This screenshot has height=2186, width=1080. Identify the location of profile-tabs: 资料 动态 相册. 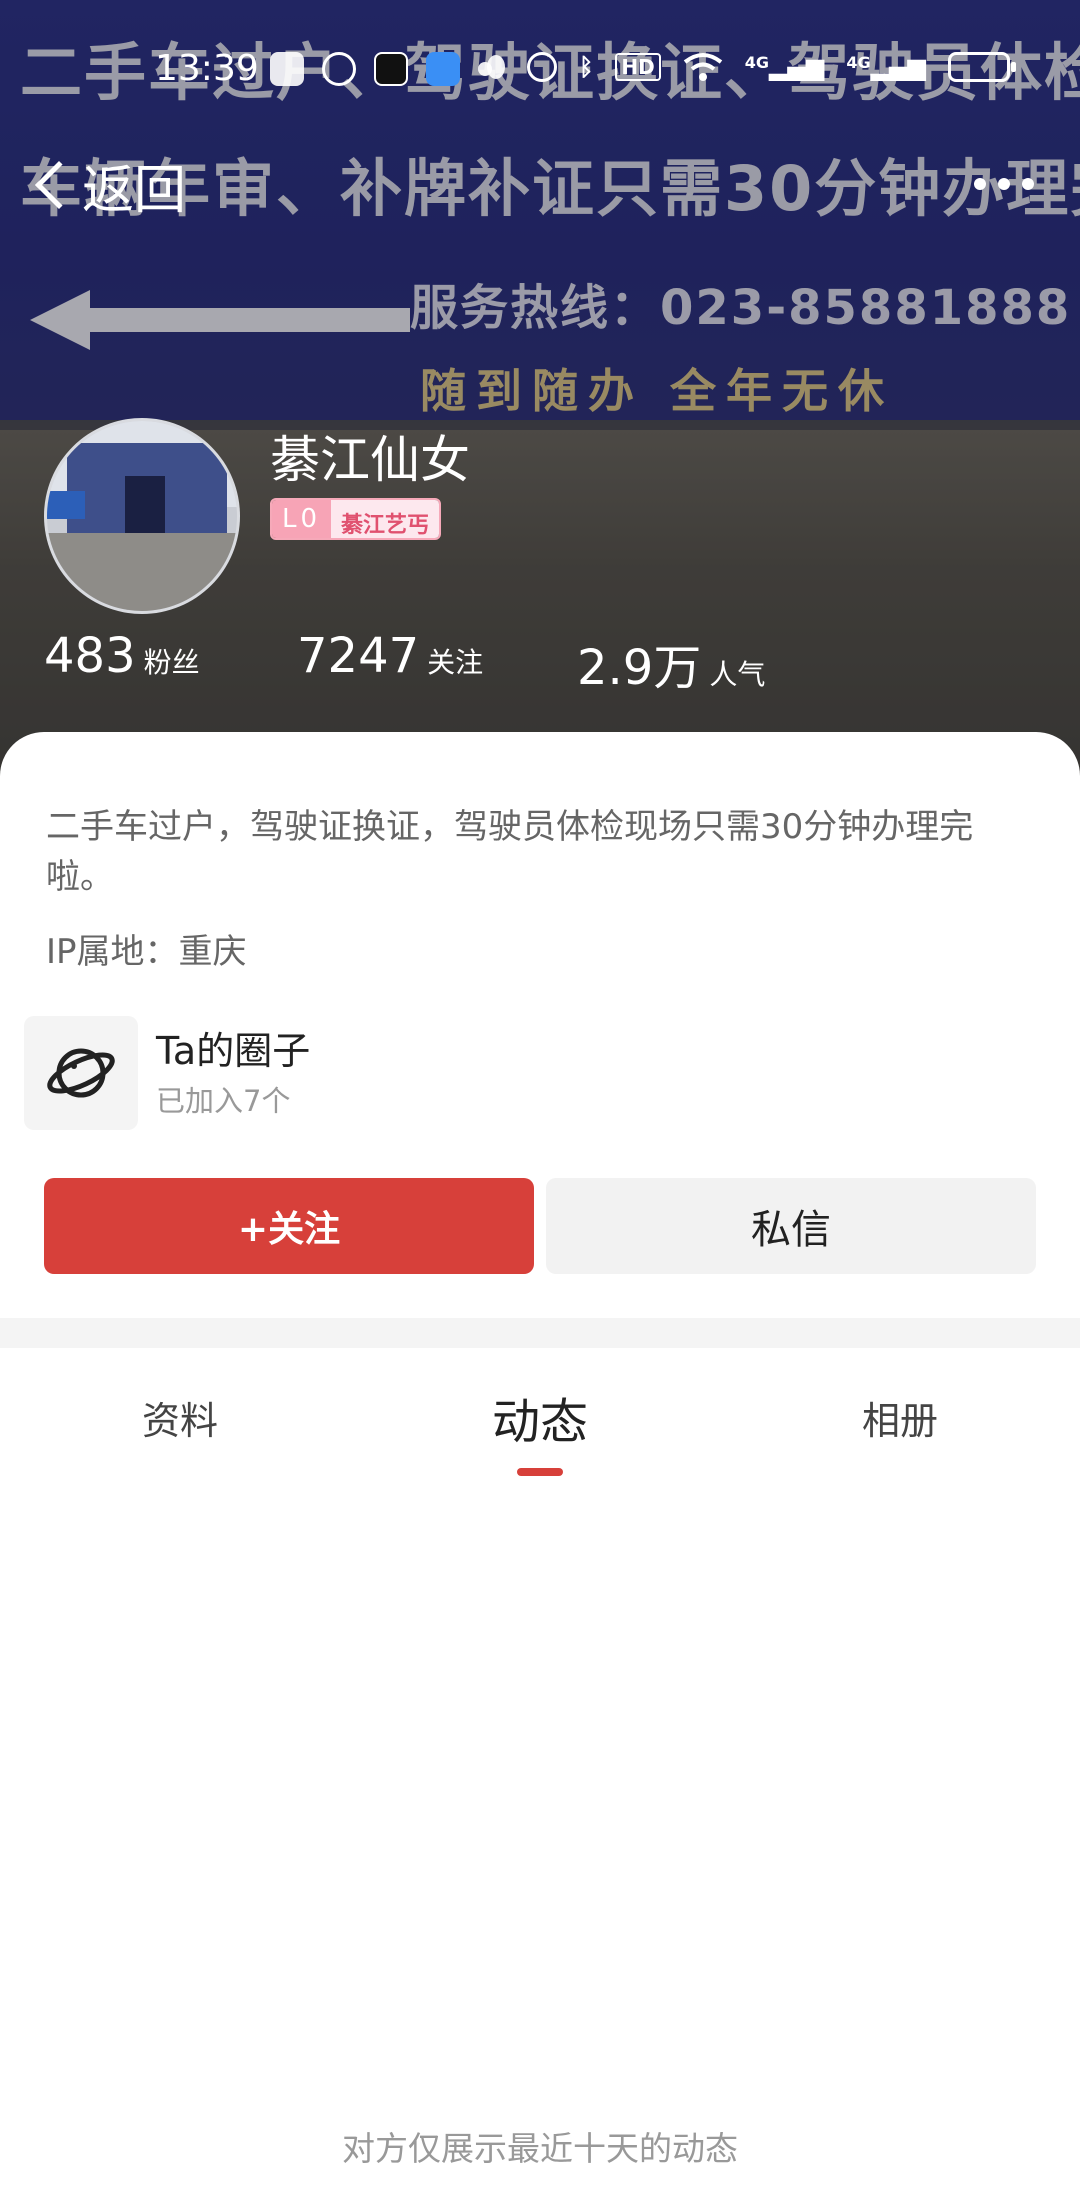
(540, 1418).